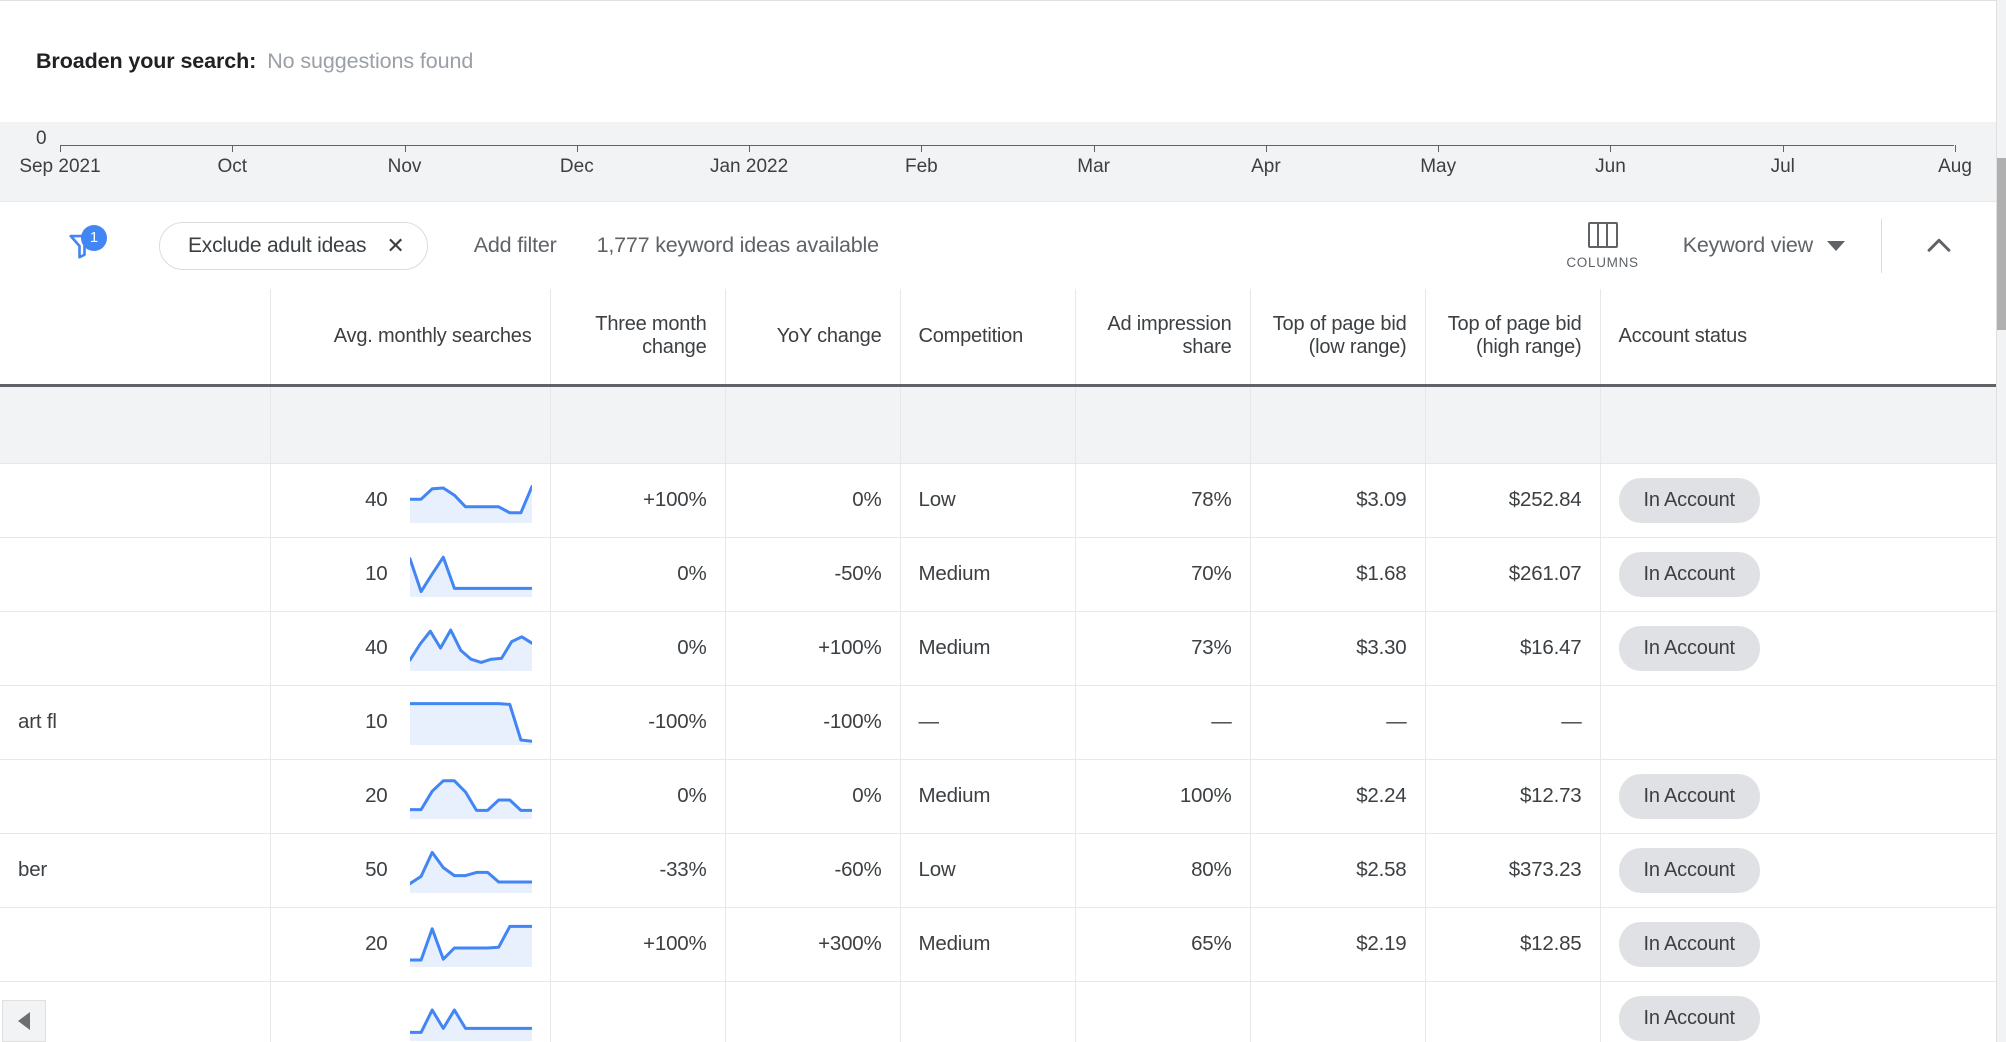 The width and height of the screenshot is (2006, 1042). What do you see at coordinates (921, 166) in the screenshot?
I see `axis-tick-label: Feb` at bounding box center [921, 166].